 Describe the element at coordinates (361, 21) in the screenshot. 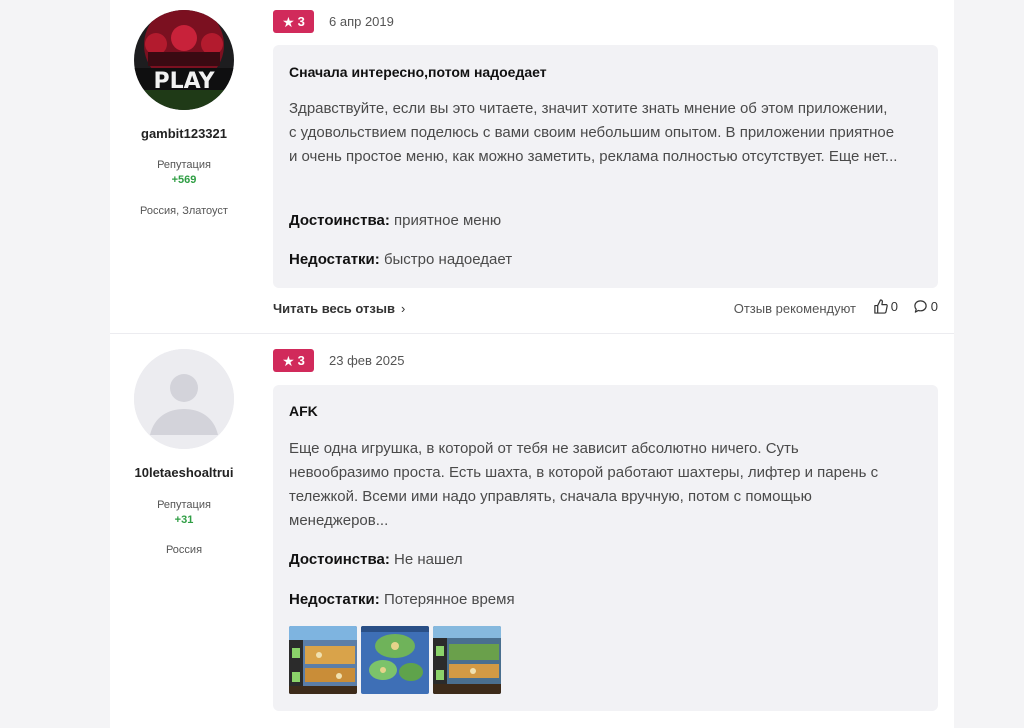

I see `review-date: 6 апр 2019` at that location.